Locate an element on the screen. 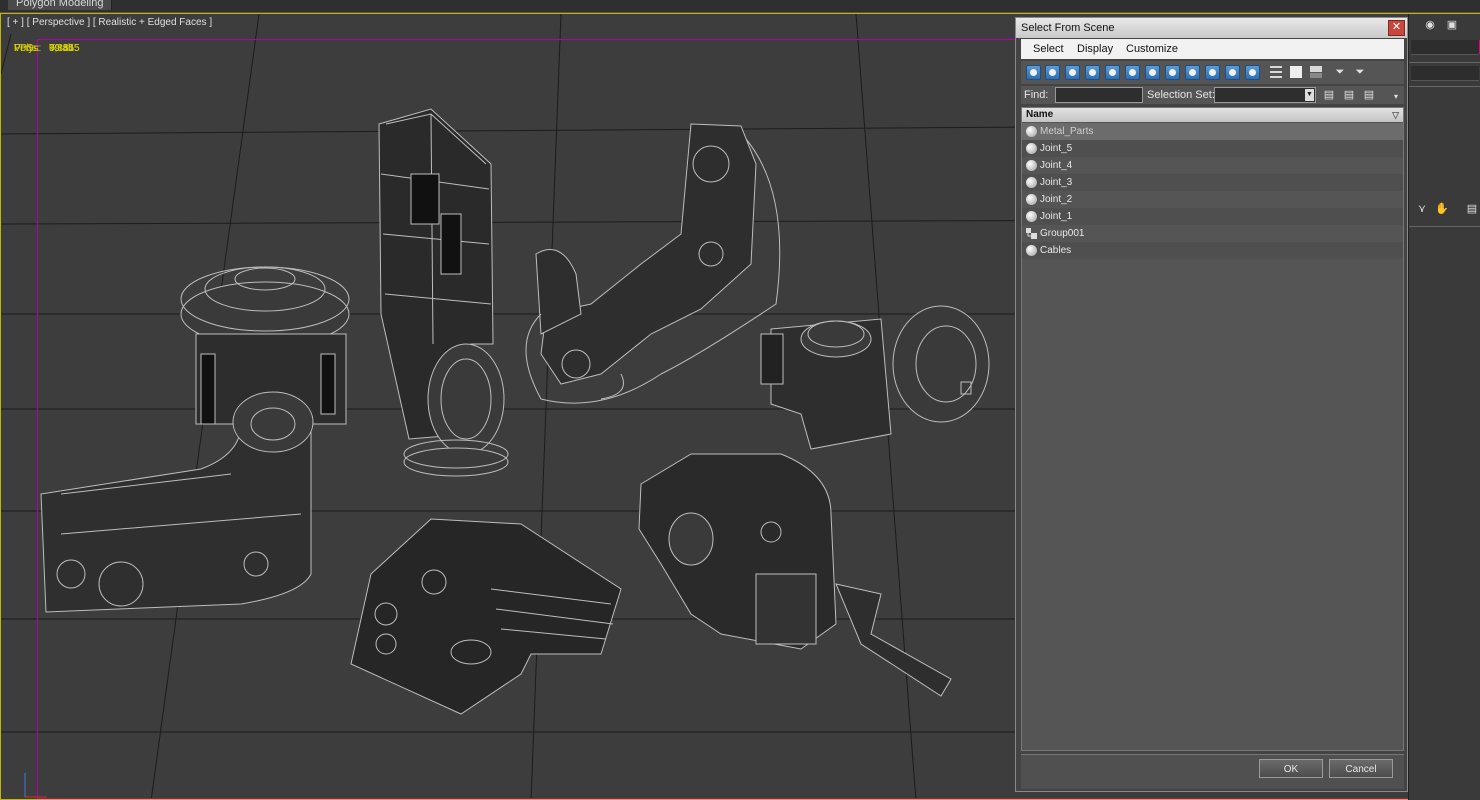 This screenshot has width=1480, height=800. name-column-header: Name ▽ is located at coordinates (1212, 115).